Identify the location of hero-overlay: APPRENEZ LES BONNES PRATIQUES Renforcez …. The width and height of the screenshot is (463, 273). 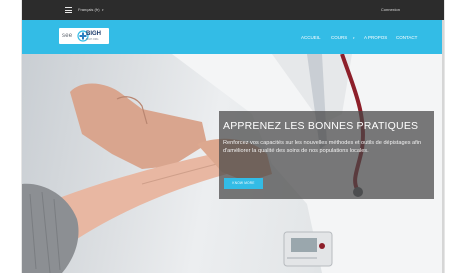
(326, 155).